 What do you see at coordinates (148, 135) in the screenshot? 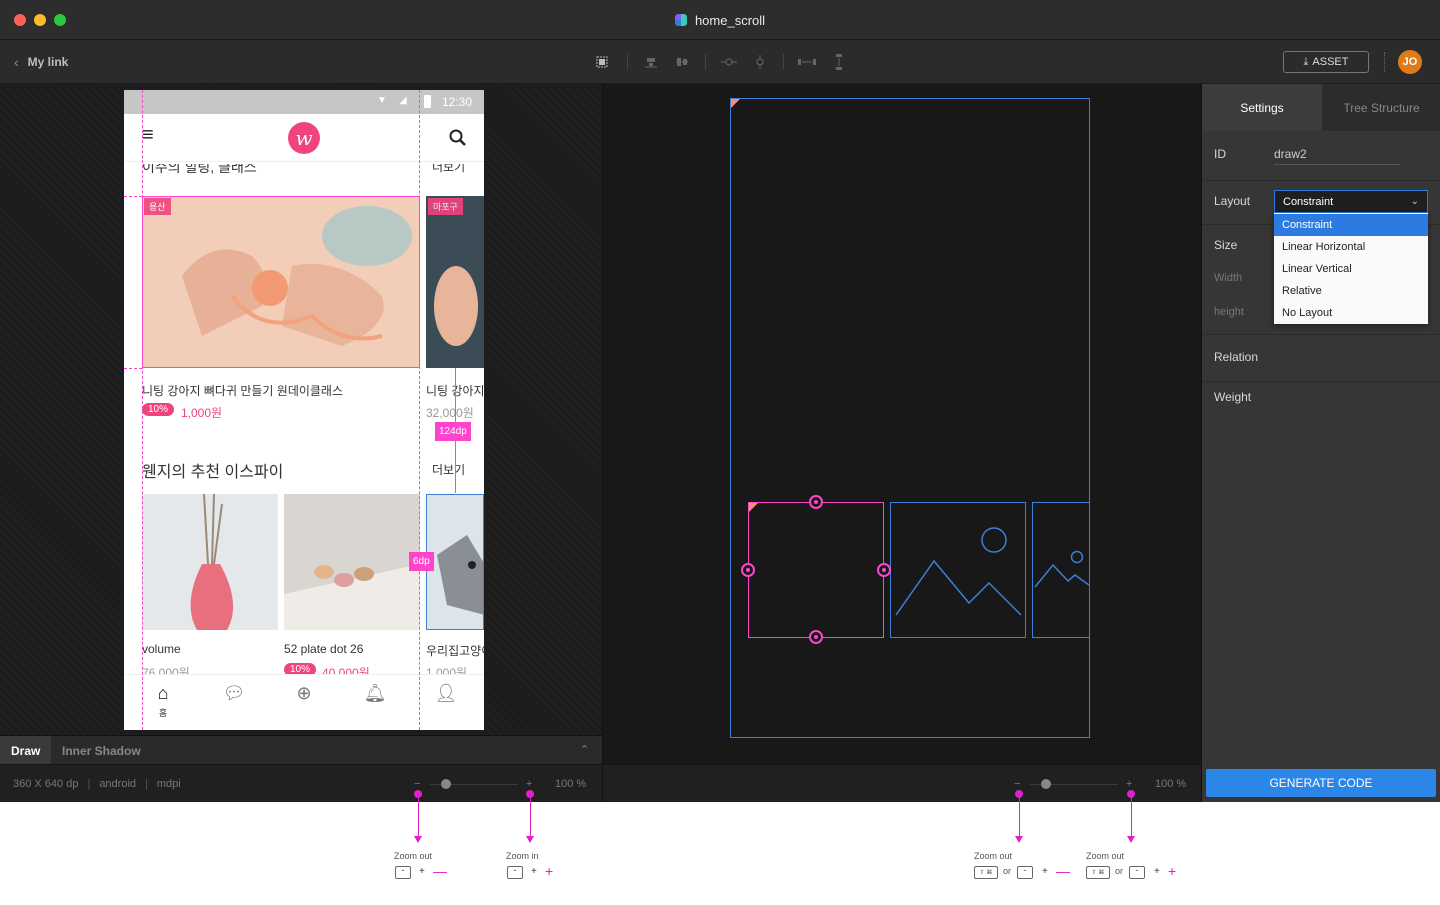
I see `menu-icon: ≡` at bounding box center [148, 135].